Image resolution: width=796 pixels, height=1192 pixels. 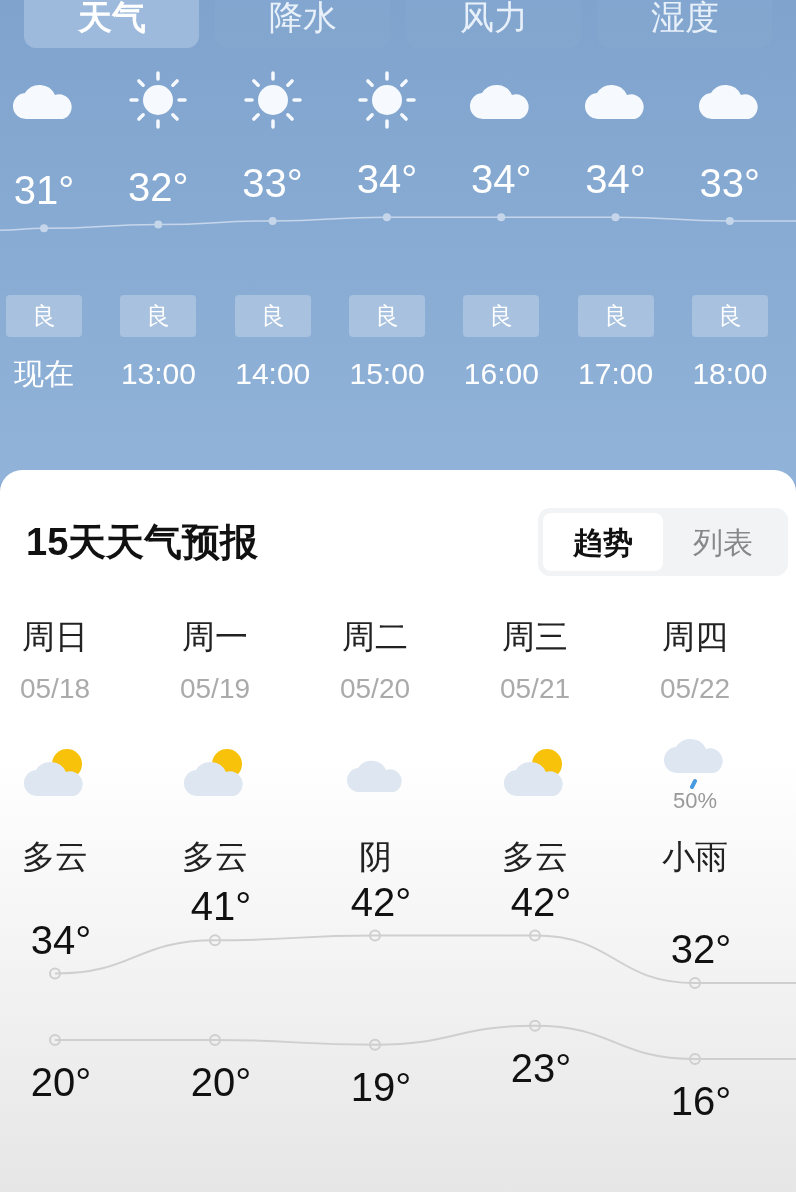 I want to click on temperature-label: 19°, so click(x=381, y=1086).